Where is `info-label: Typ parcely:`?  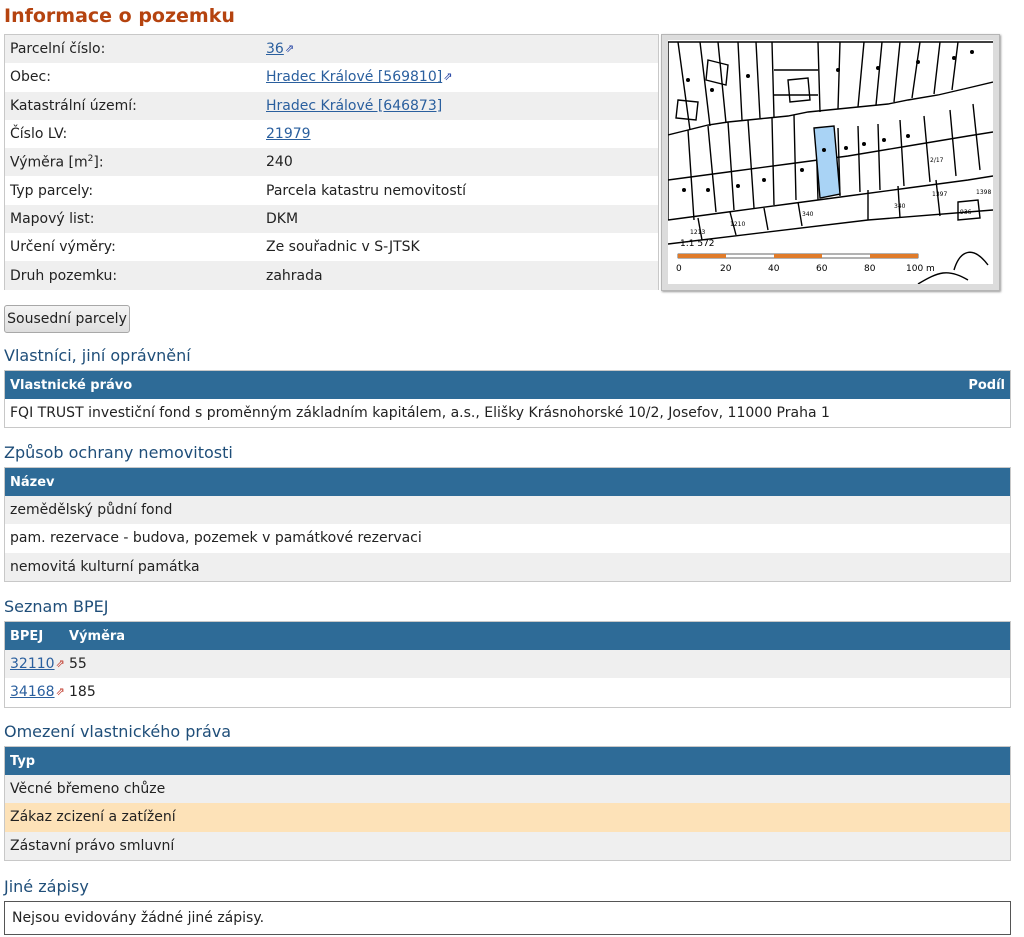
info-label: Typ parcely: is located at coordinates (52, 190).